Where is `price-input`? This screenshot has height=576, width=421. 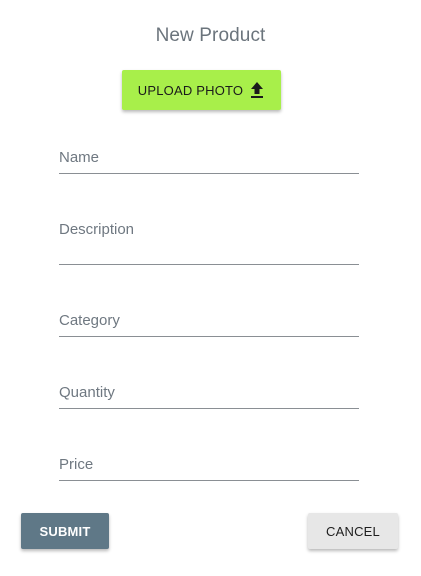
price-input is located at coordinates (209, 467).